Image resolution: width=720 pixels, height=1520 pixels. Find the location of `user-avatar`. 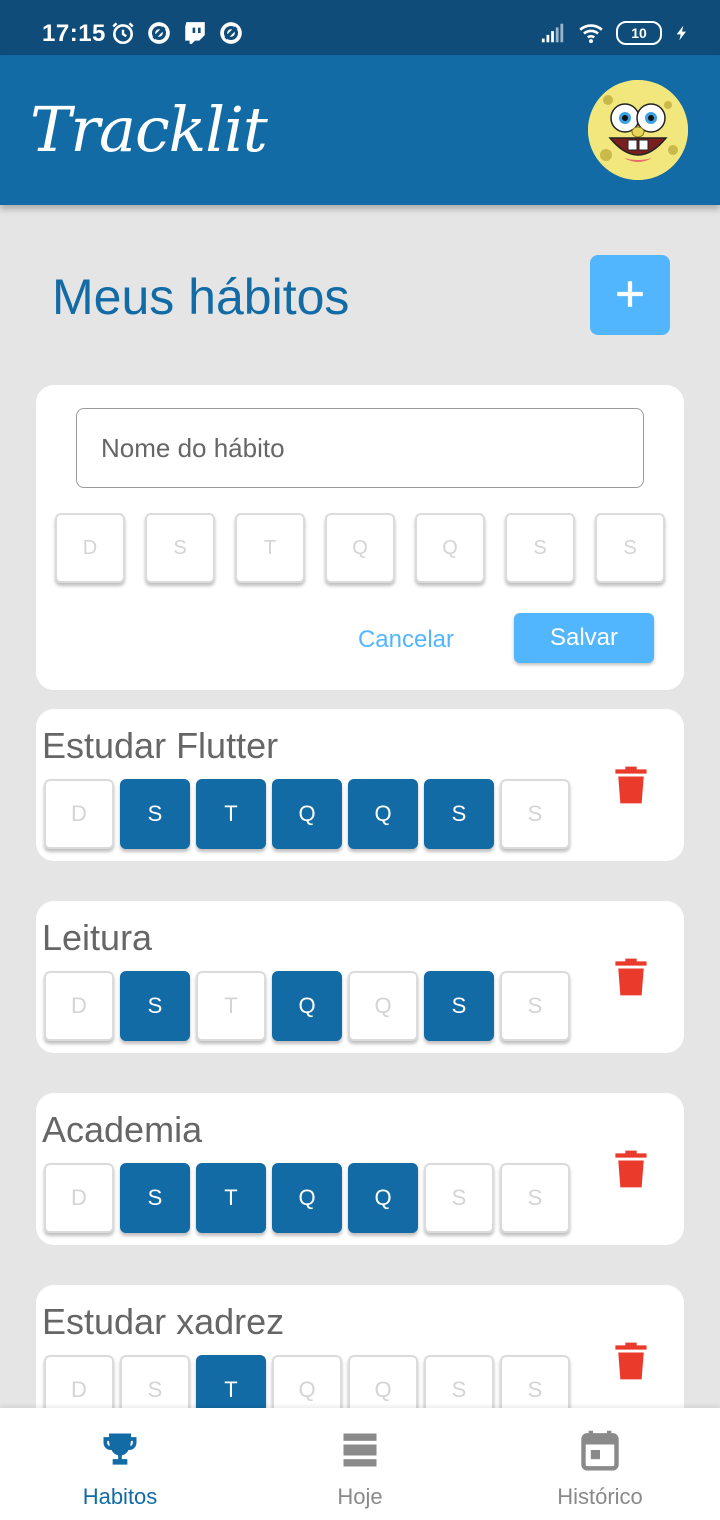

user-avatar is located at coordinates (638, 130).